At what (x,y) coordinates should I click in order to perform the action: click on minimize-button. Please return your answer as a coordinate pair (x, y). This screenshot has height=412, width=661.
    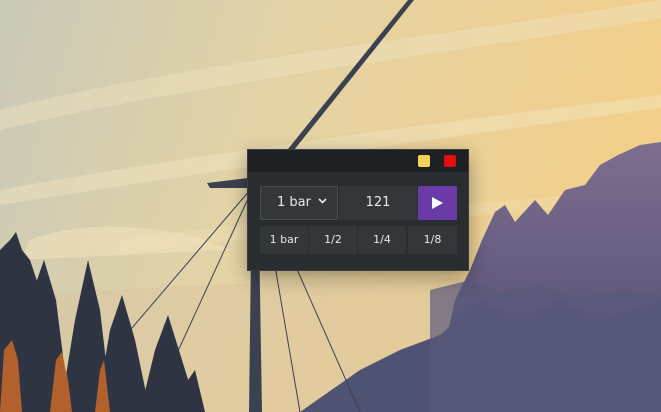
    Looking at the image, I should click on (424, 161).